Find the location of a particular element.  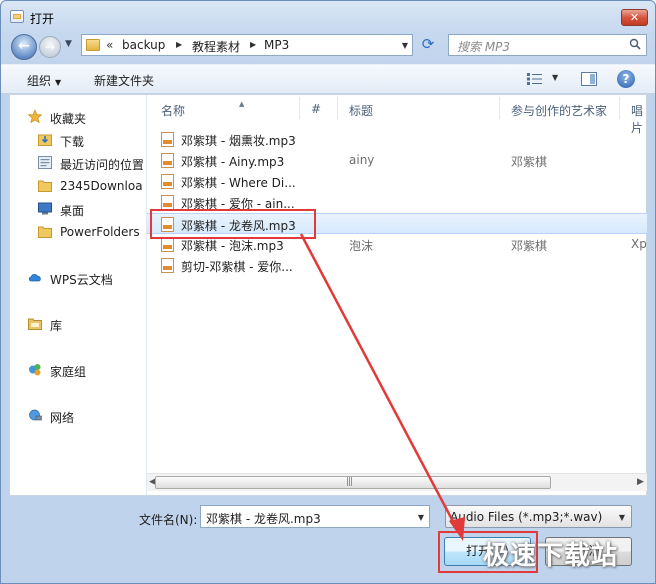

sidebar-item-recent-places: 最近访问的位置 is located at coordinates (76, 163).